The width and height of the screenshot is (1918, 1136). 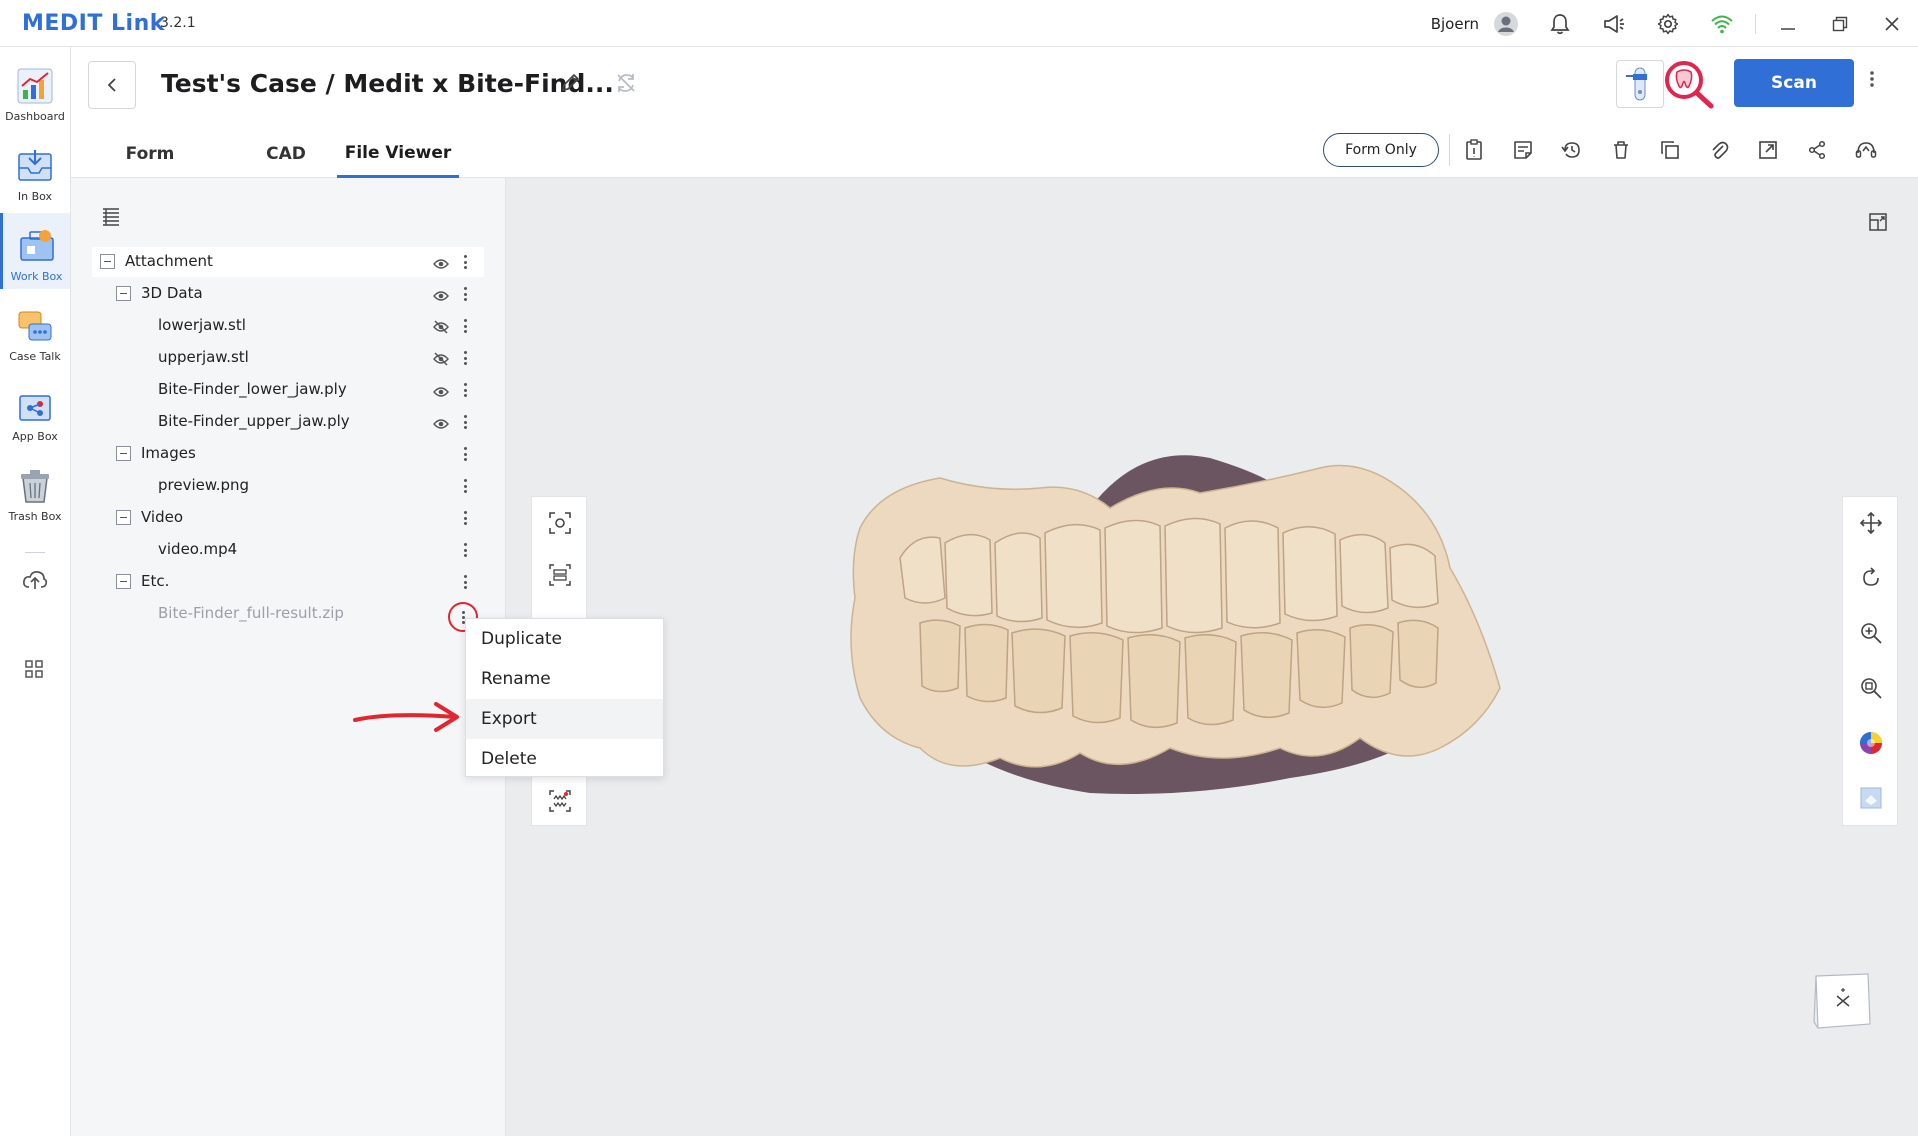 I want to click on tree-row-attachment: Attachment, so click(x=288, y=262).